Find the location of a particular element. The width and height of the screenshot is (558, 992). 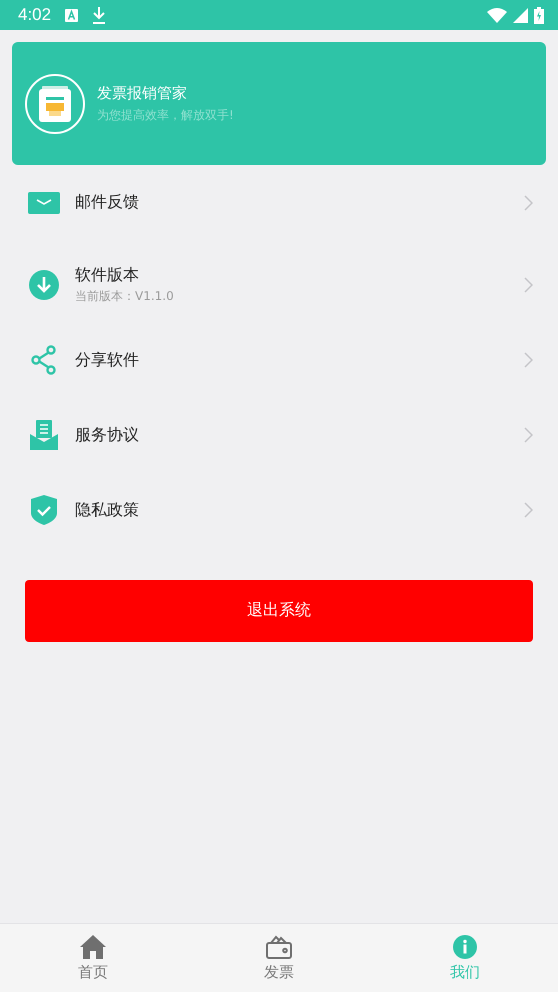

version-text: 当前版本：V1.1.0 is located at coordinates (125, 296).